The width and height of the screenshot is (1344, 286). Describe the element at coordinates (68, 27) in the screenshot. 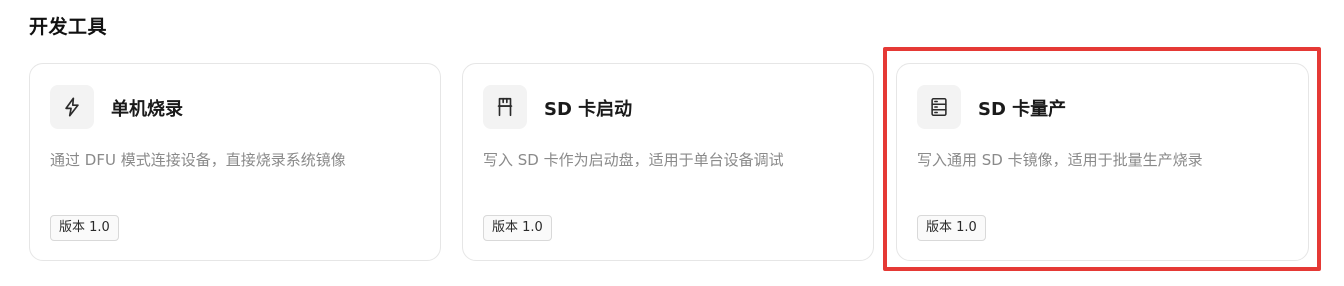

I see `section-title: 开发工具` at that location.